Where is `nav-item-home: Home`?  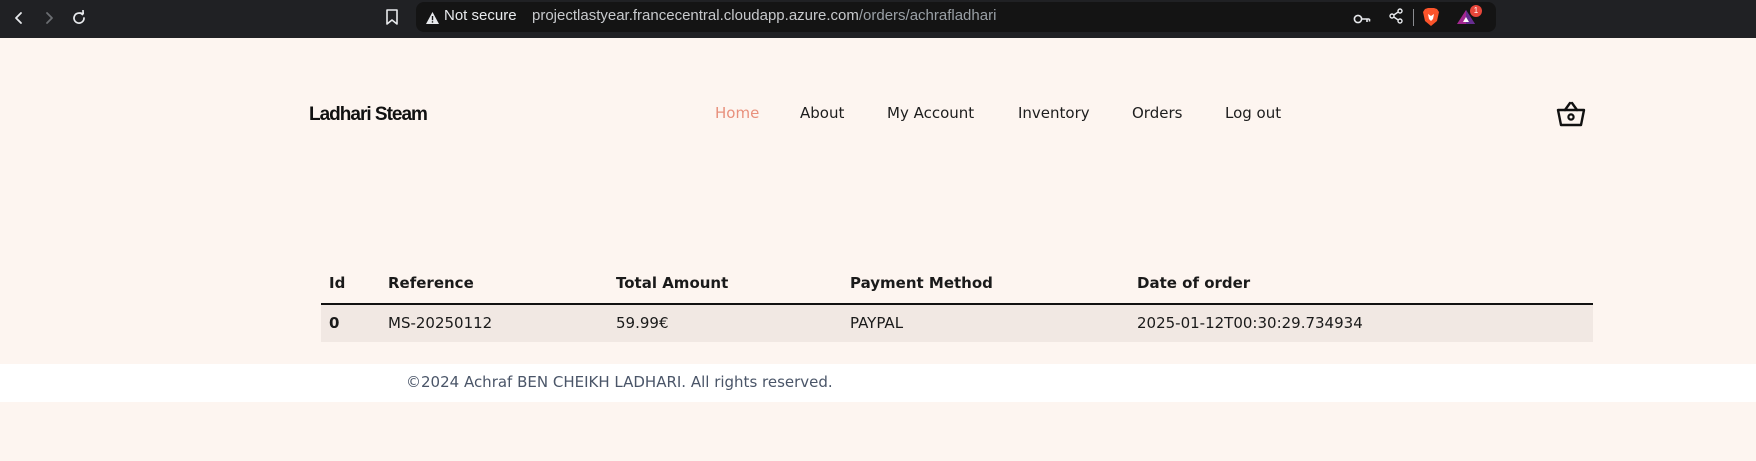 nav-item-home: Home is located at coordinates (737, 113).